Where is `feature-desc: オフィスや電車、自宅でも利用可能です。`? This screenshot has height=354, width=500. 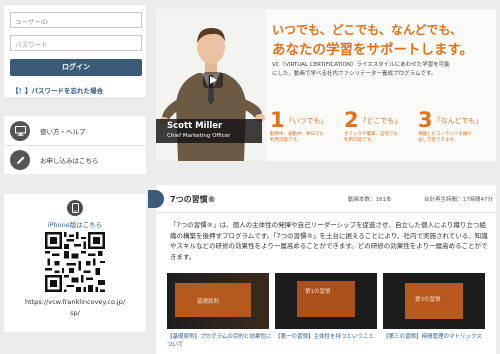 feature-desc: オフィスや電車、自宅でも利用可能です。 is located at coordinates (371, 137).